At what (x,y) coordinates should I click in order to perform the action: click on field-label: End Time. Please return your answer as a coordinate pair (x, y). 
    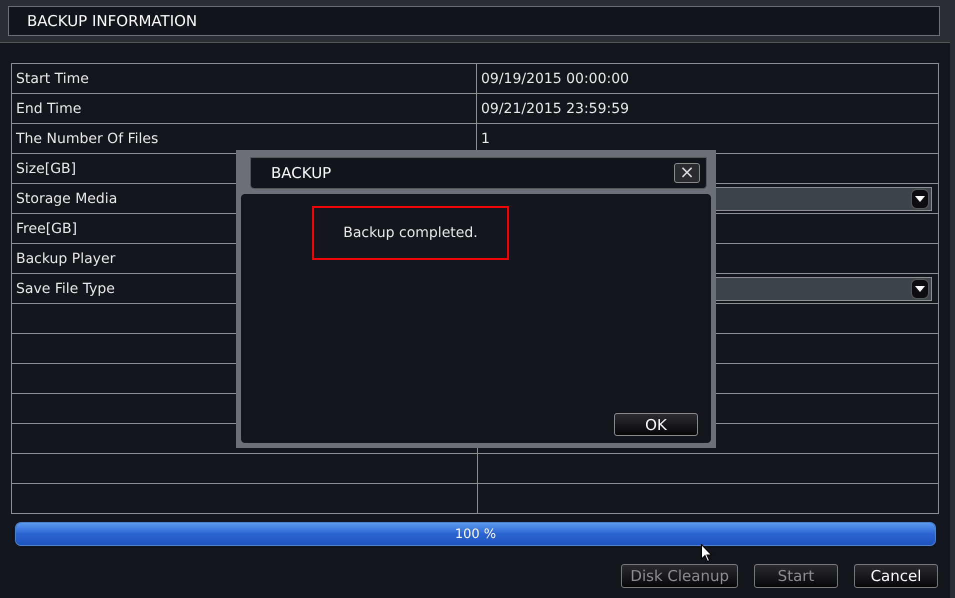
    Looking at the image, I should click on (244, 108).